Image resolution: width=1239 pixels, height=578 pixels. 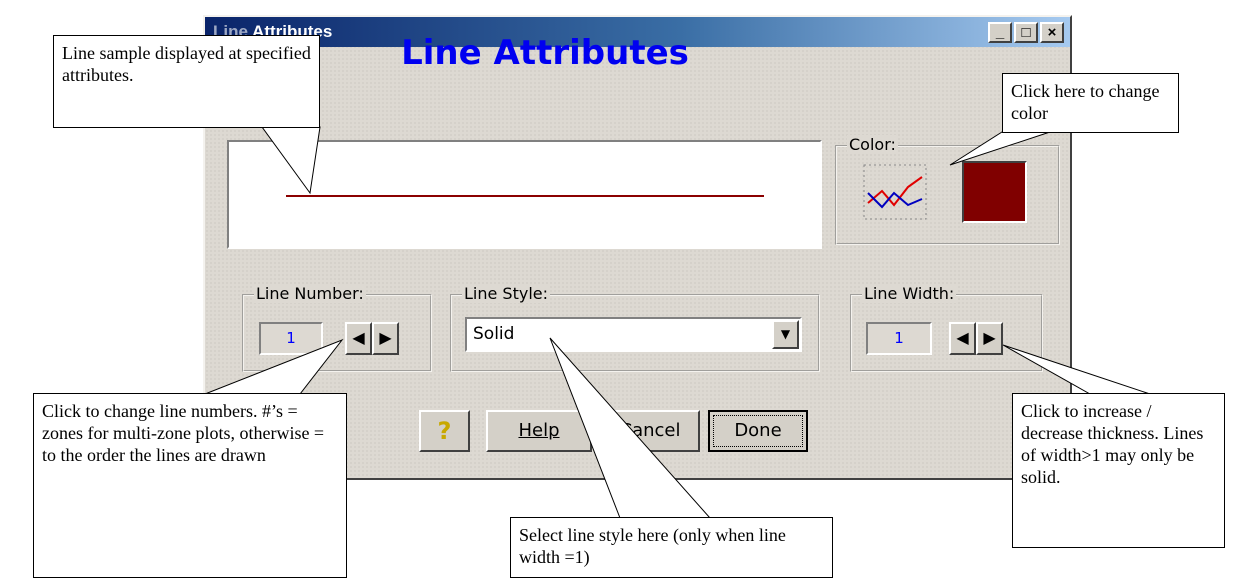 I want to click on callout-color: Click here to change color, so click(x=1090, y=103).